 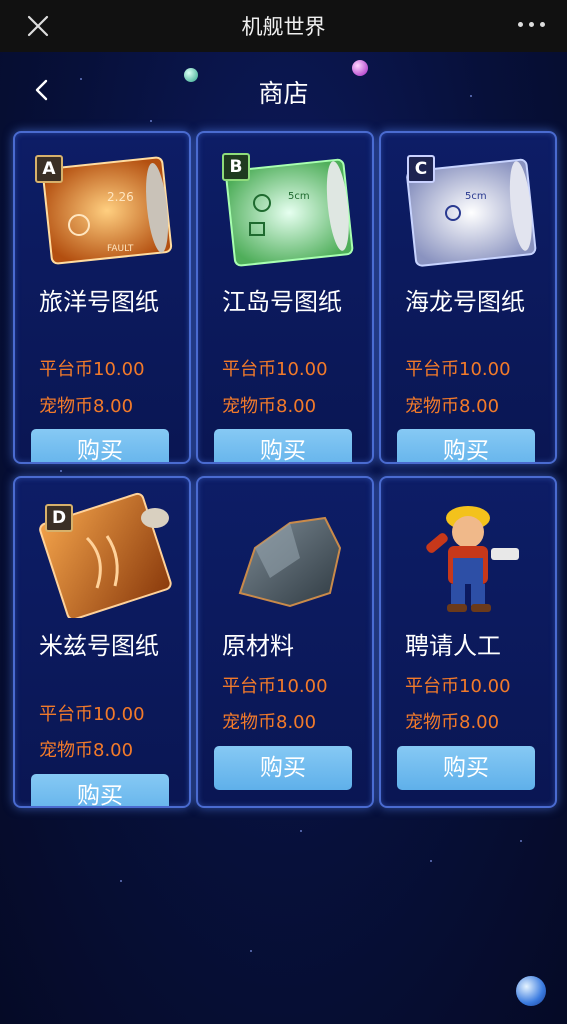 I want to click on svg-text: 2.26, so click(x=120, y=197).